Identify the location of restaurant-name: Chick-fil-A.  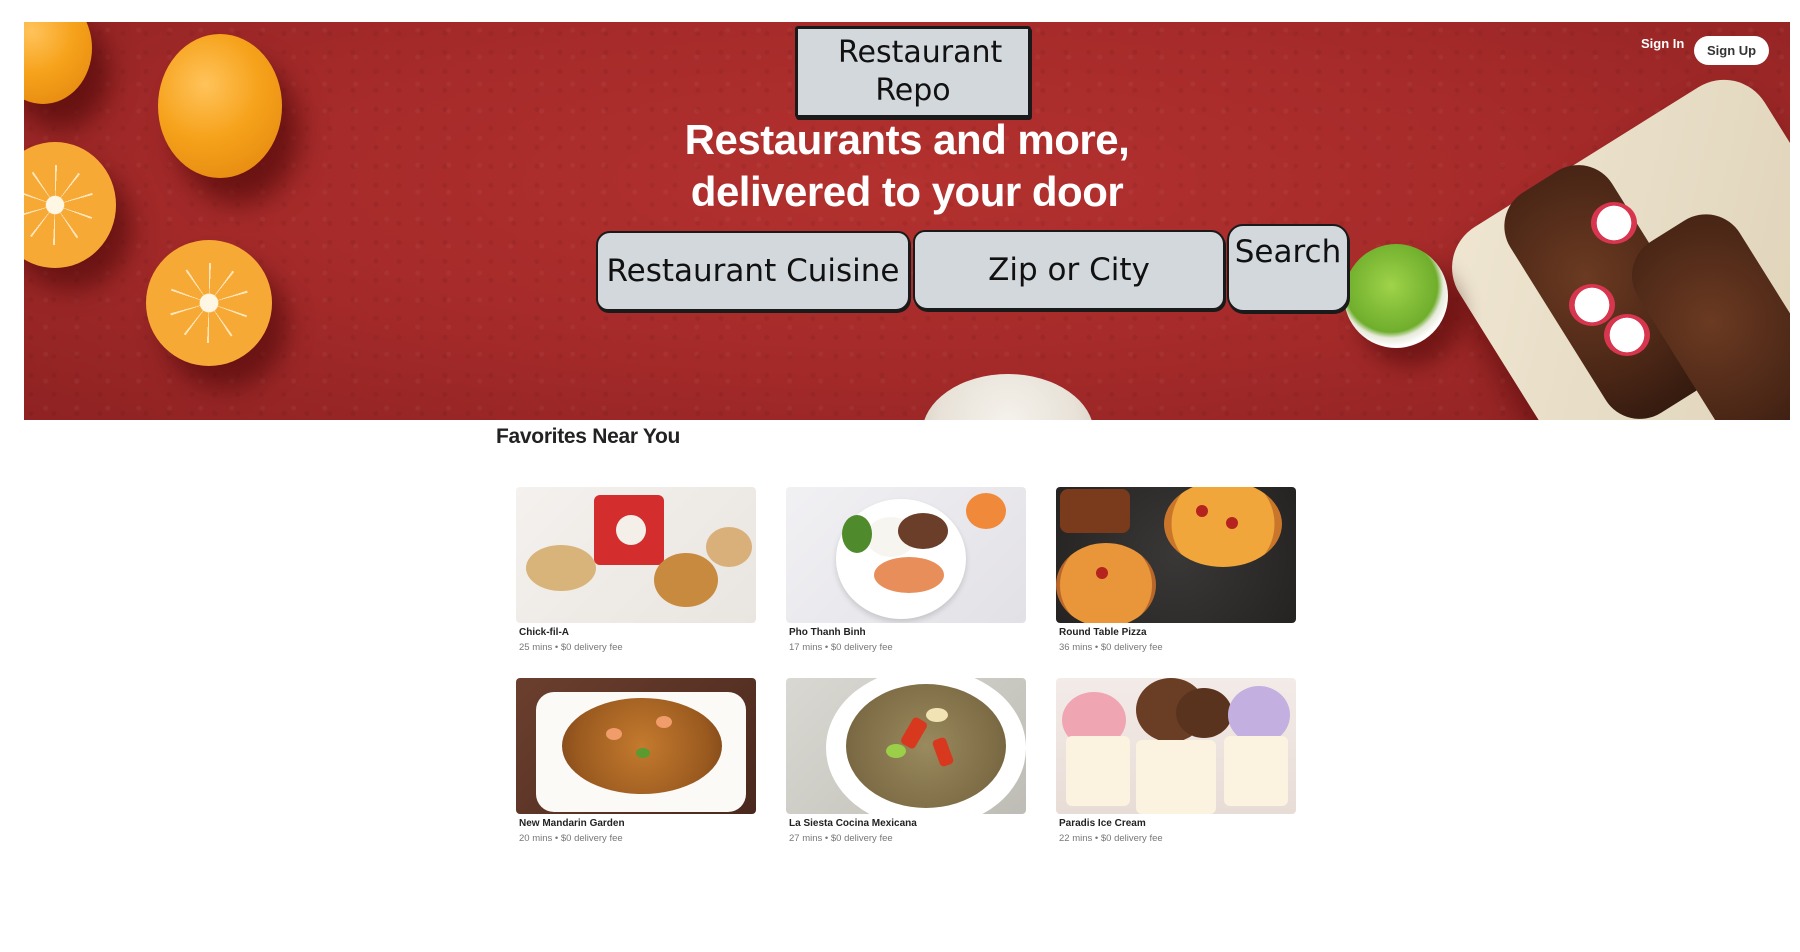
(544, 632).